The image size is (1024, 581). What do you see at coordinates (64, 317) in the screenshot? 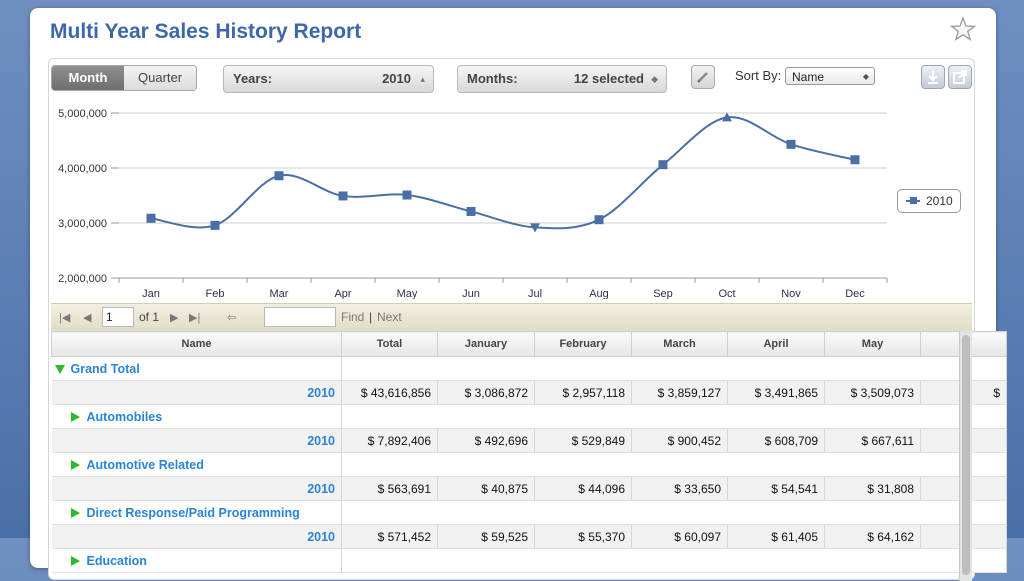
I see `first-page-icon: |◀` at bounding box center [64, 317].